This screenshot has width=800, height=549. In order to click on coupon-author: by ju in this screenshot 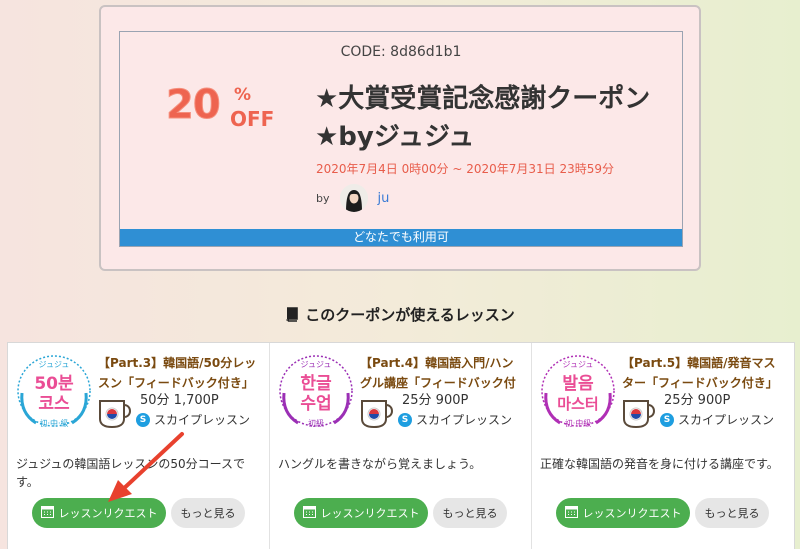, I will do `click(352, 198)`.